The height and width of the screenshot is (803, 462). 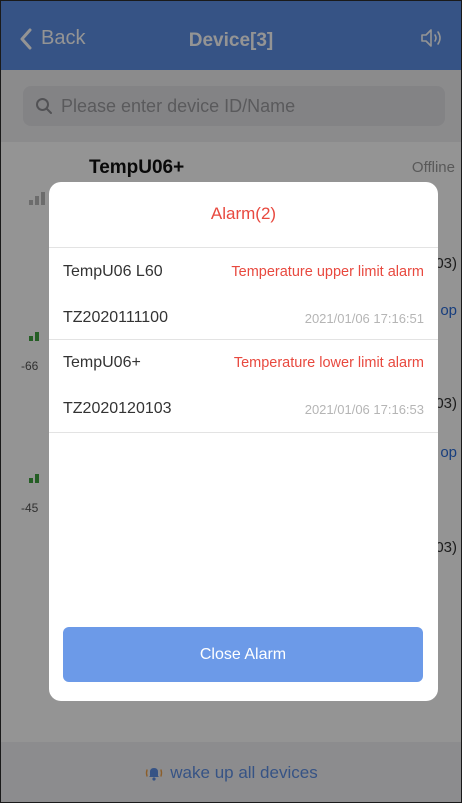 I want to click on alarm-row: TempU06+ Temperature lower limit alarm, so click(x=243, y=363).